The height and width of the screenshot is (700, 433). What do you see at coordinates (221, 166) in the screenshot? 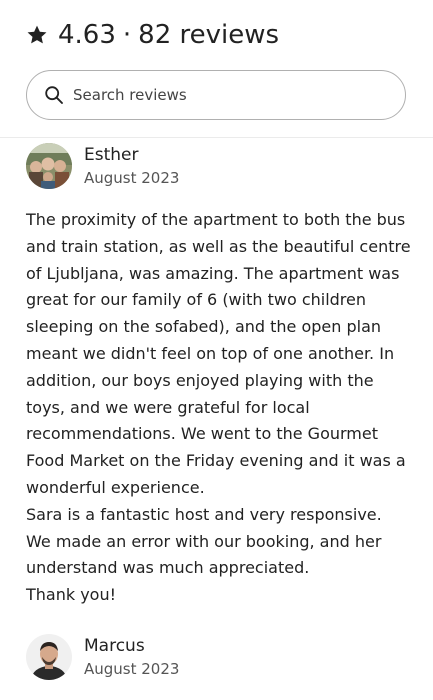
I see `review-header: Esther August 2023` at bounding box center [221, 166].